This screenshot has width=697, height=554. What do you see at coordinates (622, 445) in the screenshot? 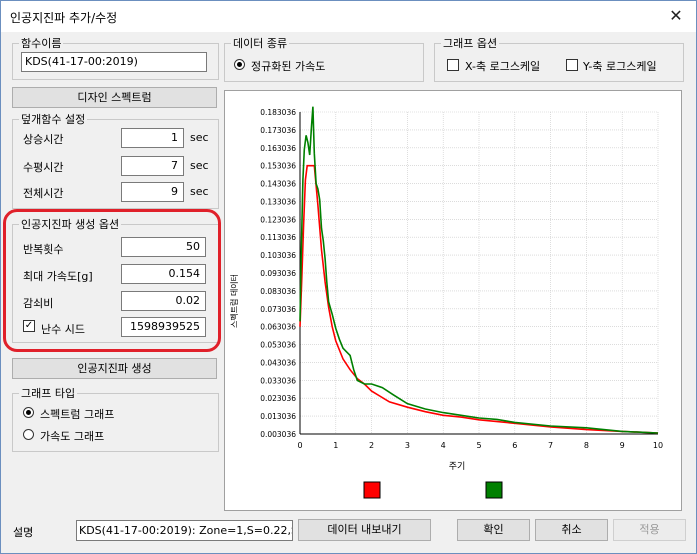
I see `x-tick-label: 9` at bounding box center [622, 445].